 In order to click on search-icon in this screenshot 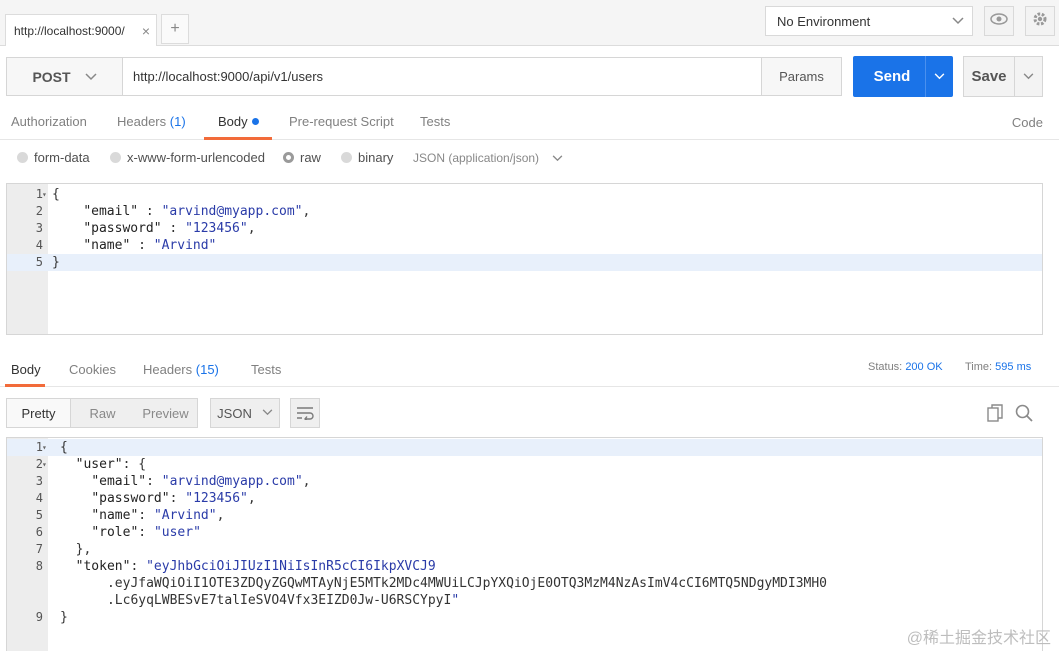, I will do `click(1024, 413)`.